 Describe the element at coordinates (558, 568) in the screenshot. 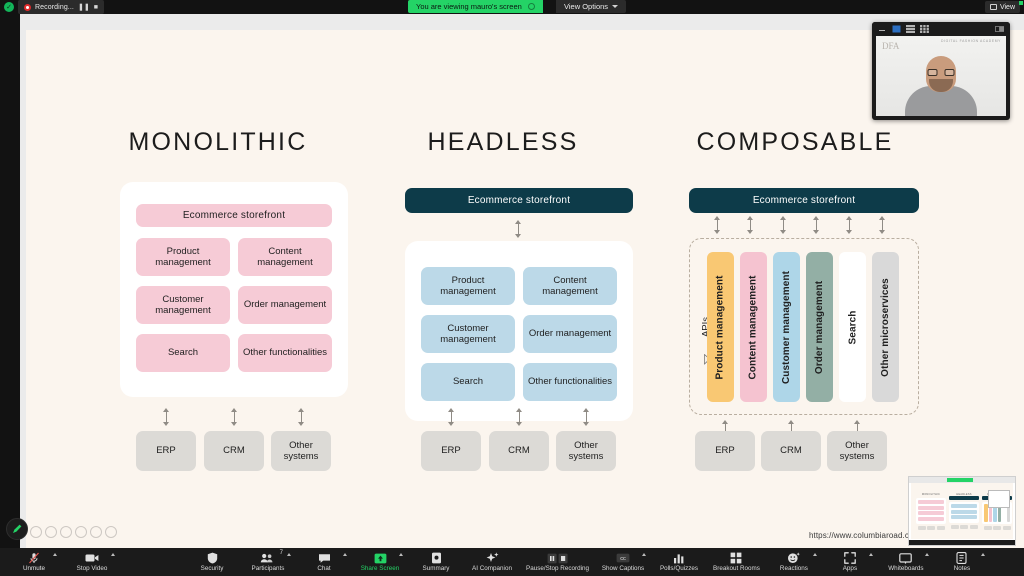

I see `pause-stop-recording-label: Pause/Stop Recording` at that location.